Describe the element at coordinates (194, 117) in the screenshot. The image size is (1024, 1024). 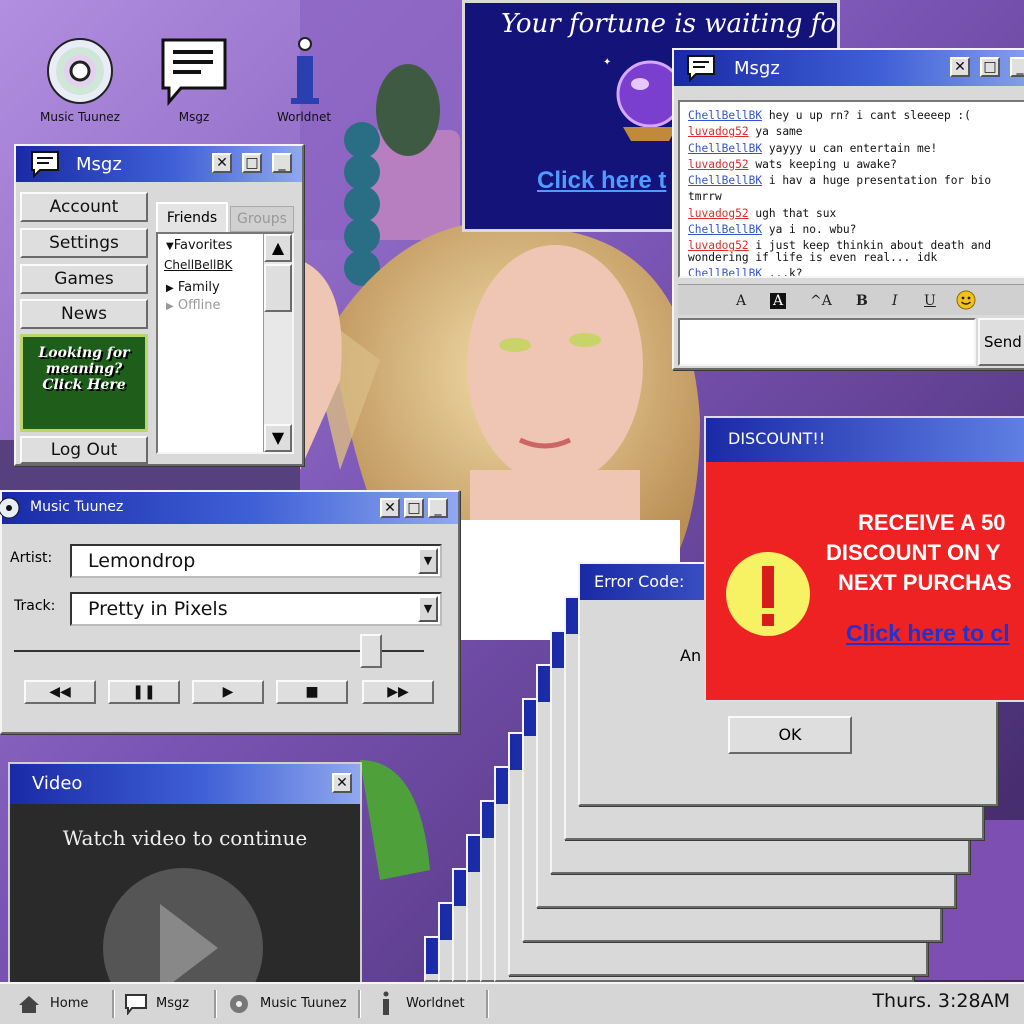
I see `desktop-icon-label: Msgz` at that location.